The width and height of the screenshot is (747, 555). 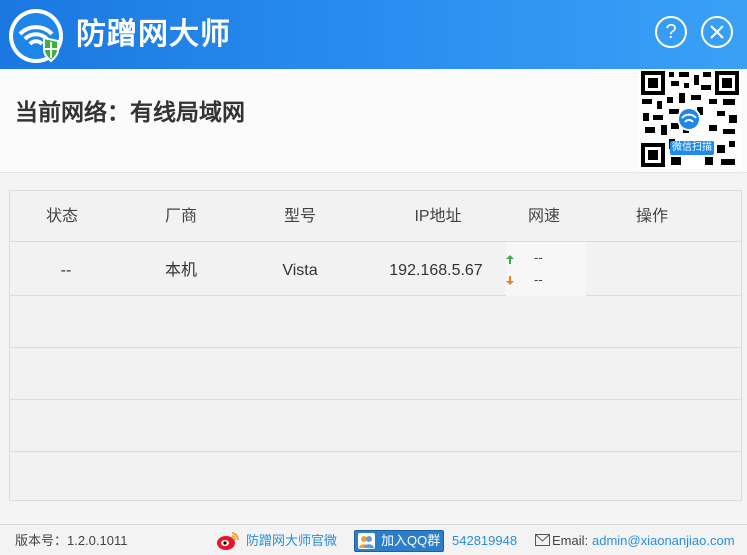 What do you see at coordinates (300, 270) in the screenshot?
I see `cell-model: Vista` at bounding box center [300, 270].